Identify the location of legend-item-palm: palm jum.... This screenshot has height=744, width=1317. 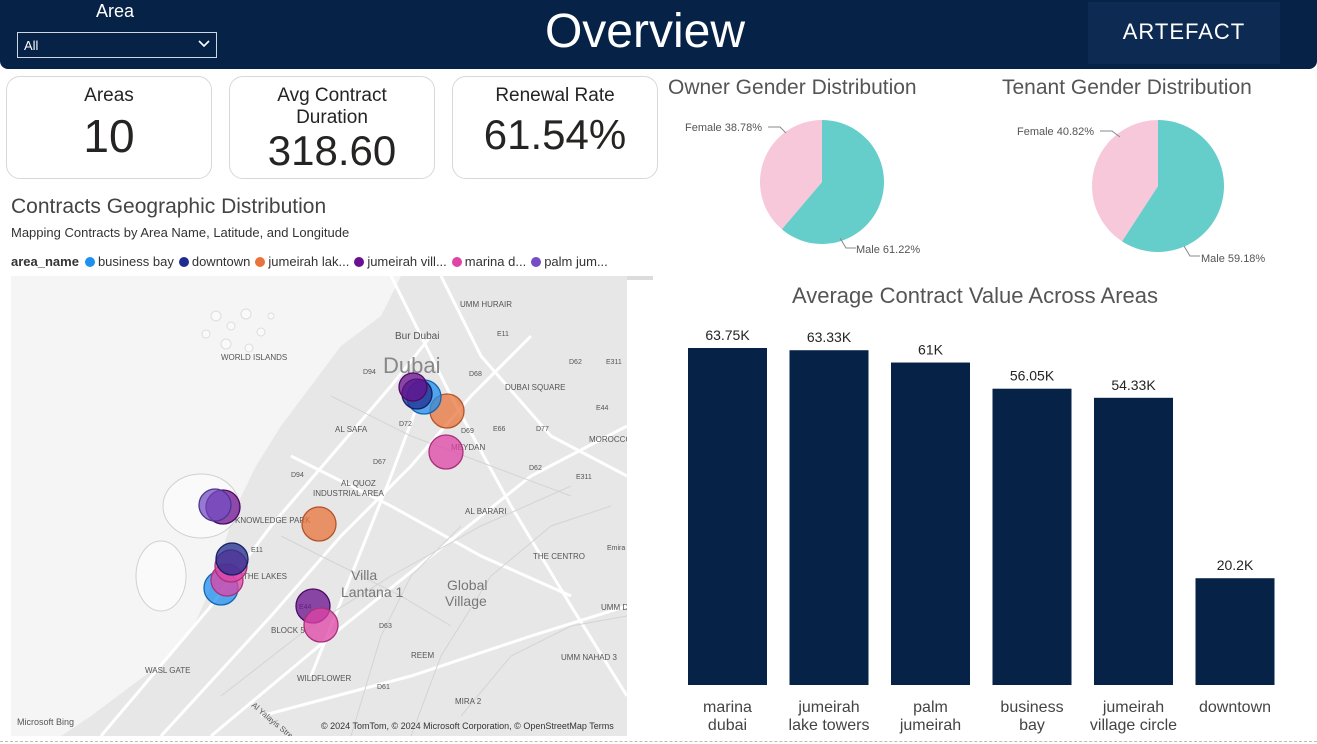
(569, 261).